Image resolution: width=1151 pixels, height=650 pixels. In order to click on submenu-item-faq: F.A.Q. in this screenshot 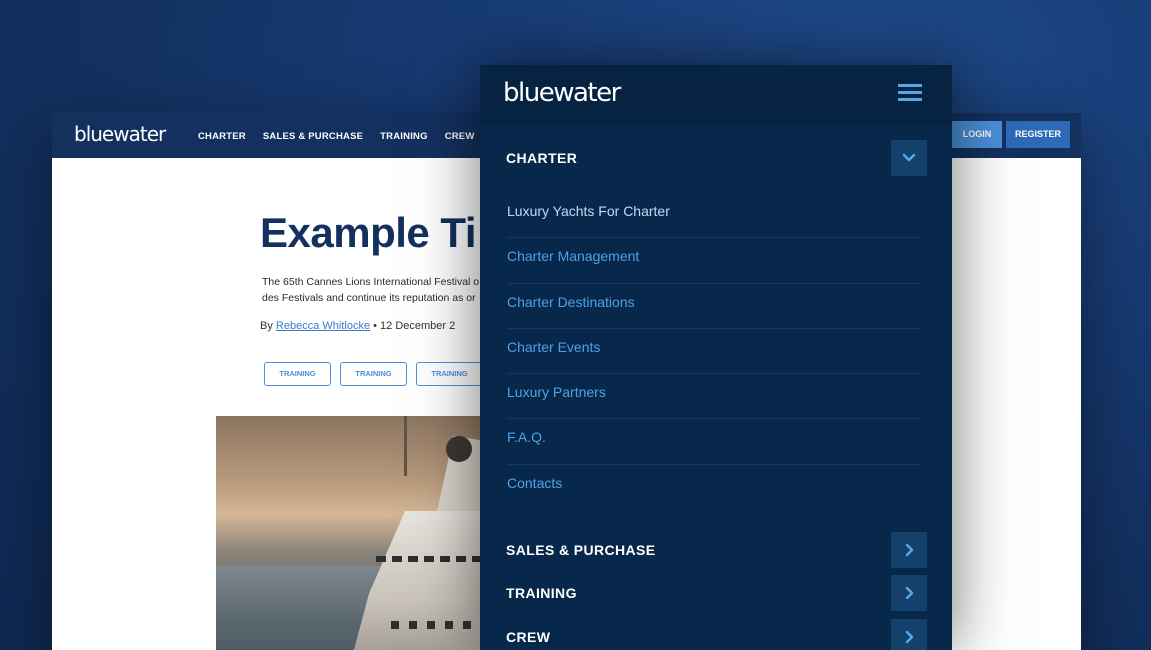, I will do `click(713, 442)`.